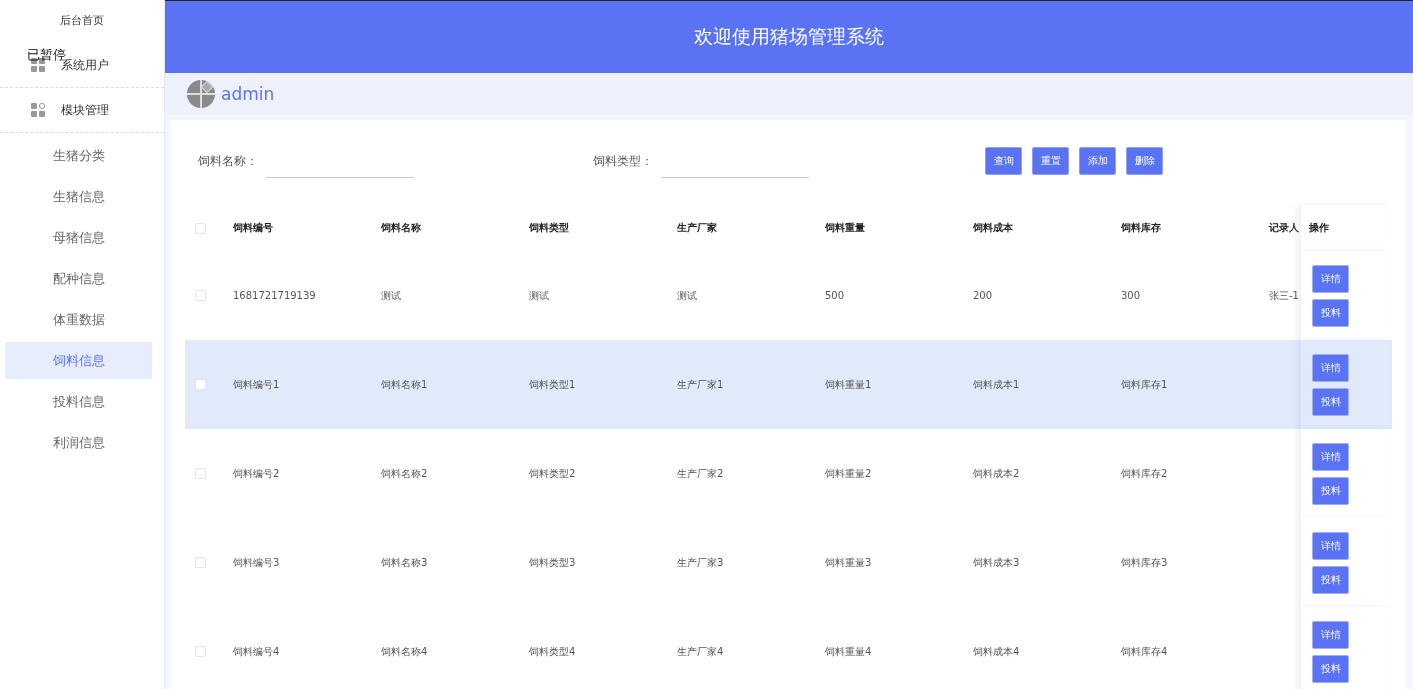 The image size is (1413, 689). What do you see at coordinates (549, 227) in the screenshot?
I see `column-header: 饲料类型` at bounding box center [549, 227].